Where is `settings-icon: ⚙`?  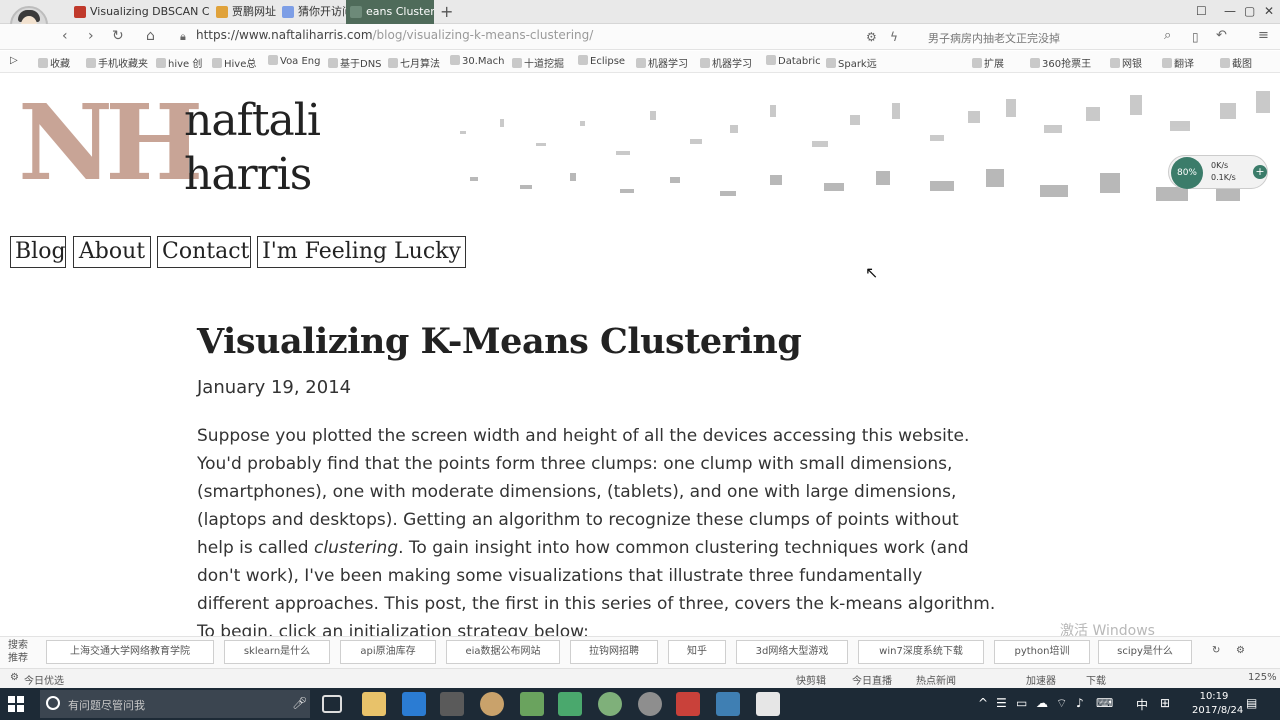 settings-icon: ⚙ is located at coordinates (1240, 650).